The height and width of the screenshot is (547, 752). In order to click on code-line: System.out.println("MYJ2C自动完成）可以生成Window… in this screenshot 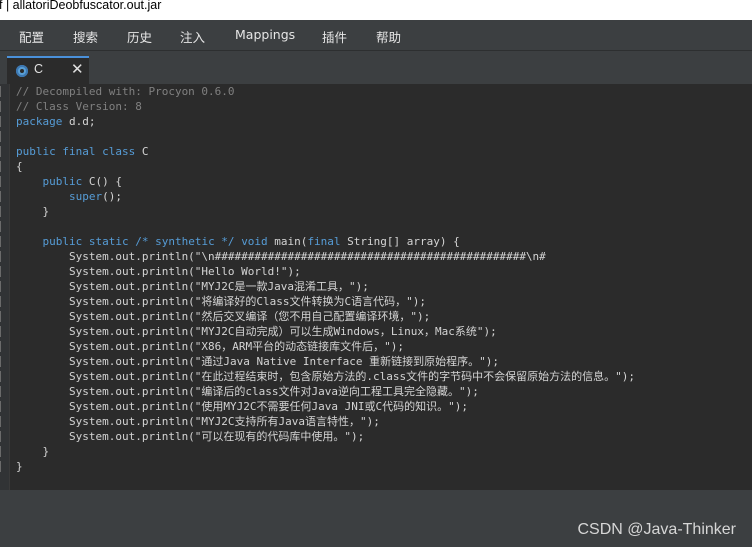, I will do `click(325, 331)`.